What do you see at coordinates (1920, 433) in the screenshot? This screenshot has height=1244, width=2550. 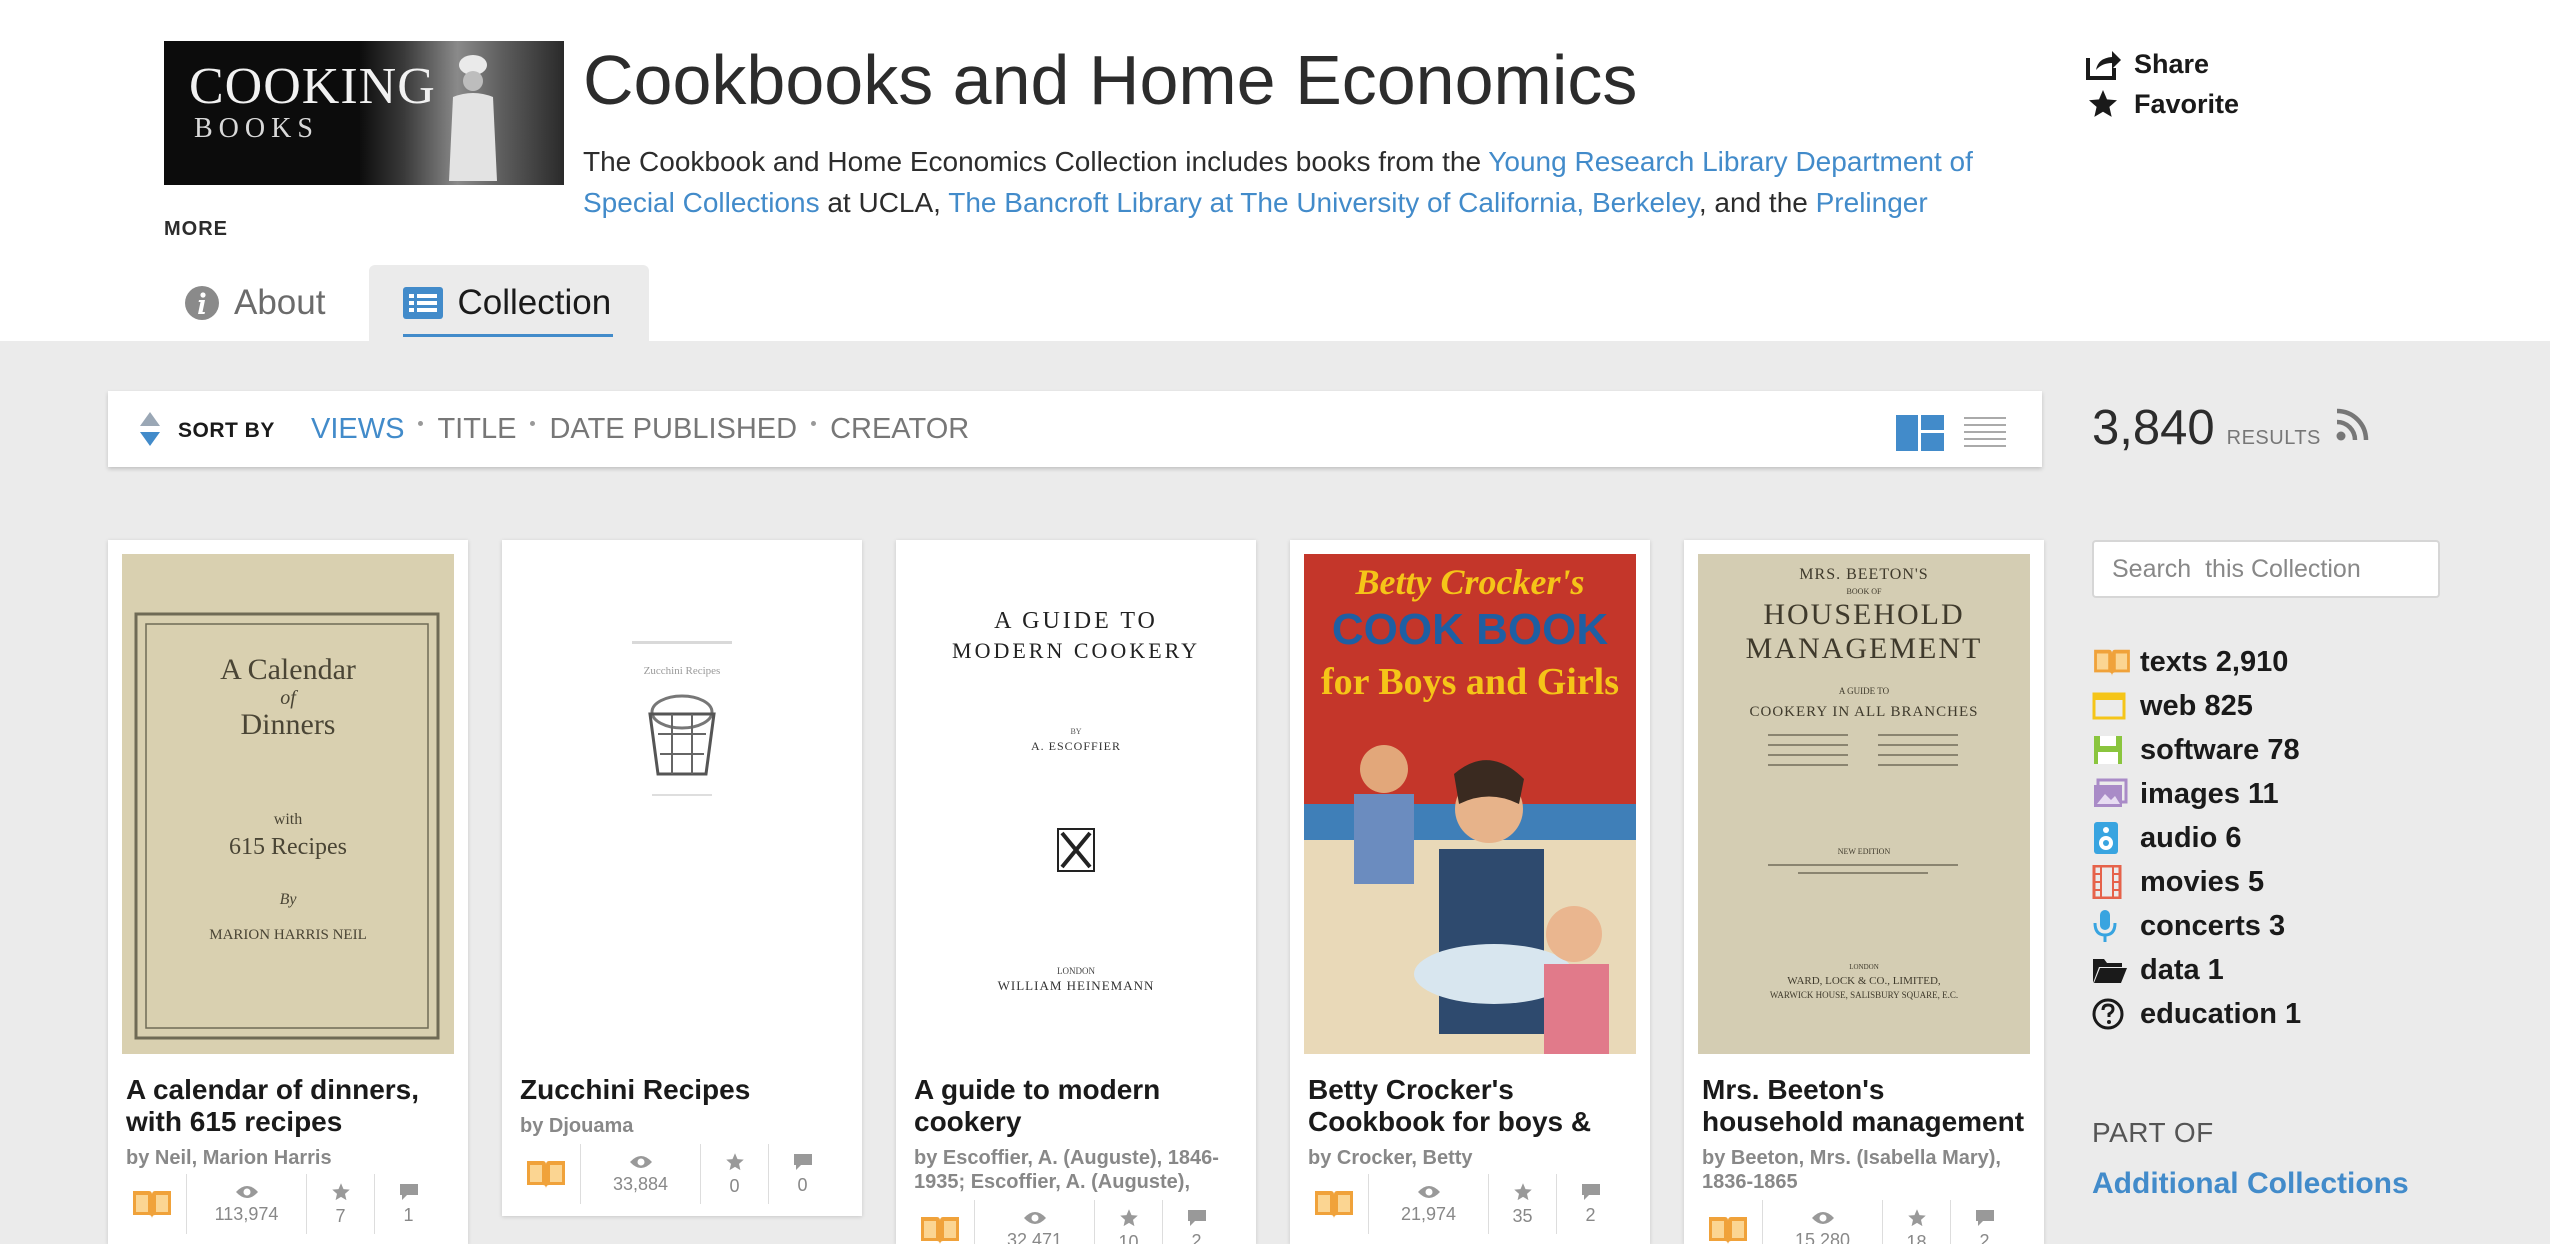 I see `tile-view-icon` at bounding box center [1920, 433].